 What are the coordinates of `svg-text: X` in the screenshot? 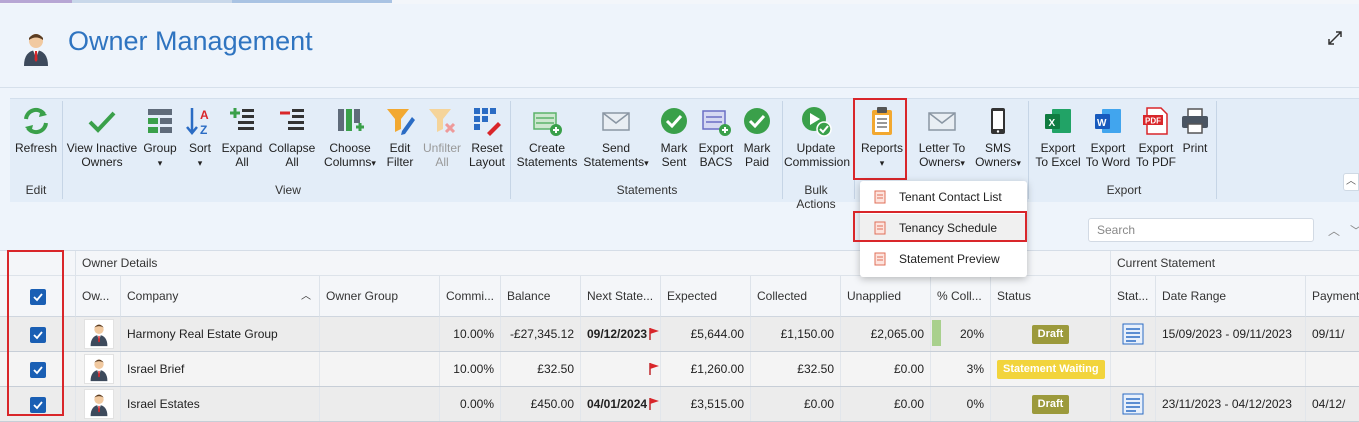 It's located at (1052, 123).